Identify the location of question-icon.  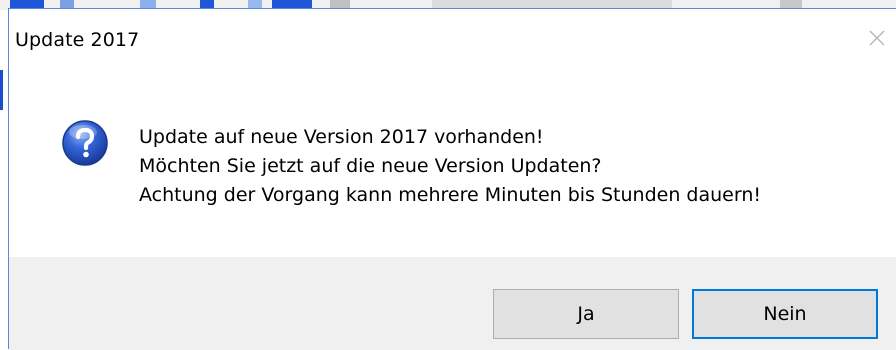
(85, 143).